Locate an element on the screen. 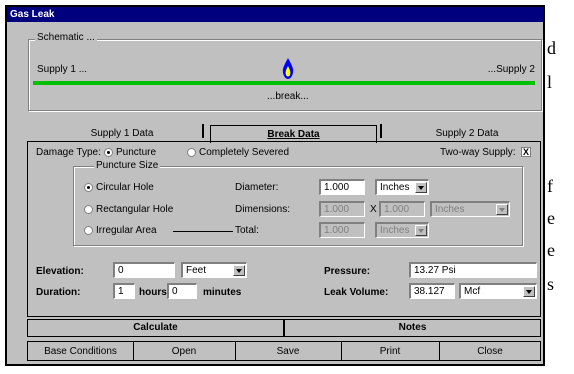 This screenshot has height=374, width=574. duration-label: Duration: is located at coordinates (58, 292).